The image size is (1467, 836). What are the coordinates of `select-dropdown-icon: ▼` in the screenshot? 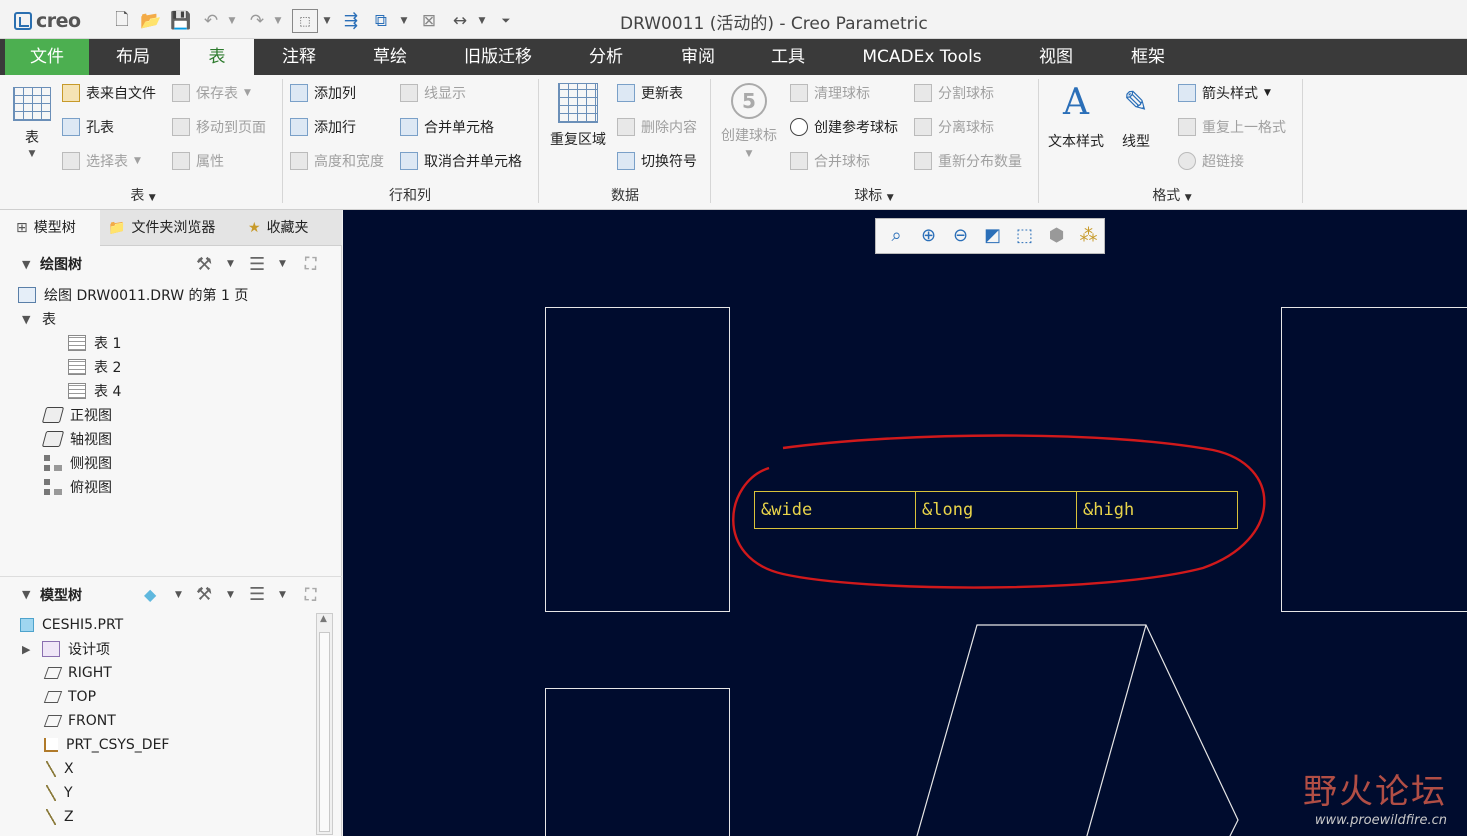 It's located at (327, 21).